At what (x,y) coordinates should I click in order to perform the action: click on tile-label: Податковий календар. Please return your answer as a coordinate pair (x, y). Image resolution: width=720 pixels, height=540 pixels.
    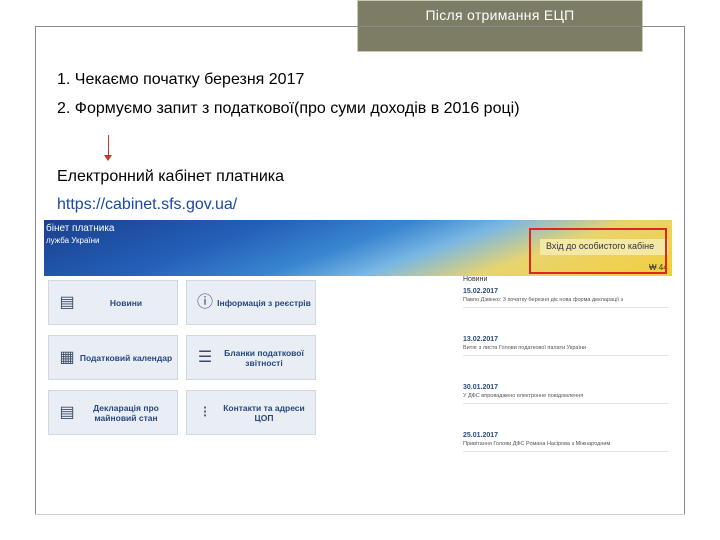
    Looking at the image, I should click on (126, 357).